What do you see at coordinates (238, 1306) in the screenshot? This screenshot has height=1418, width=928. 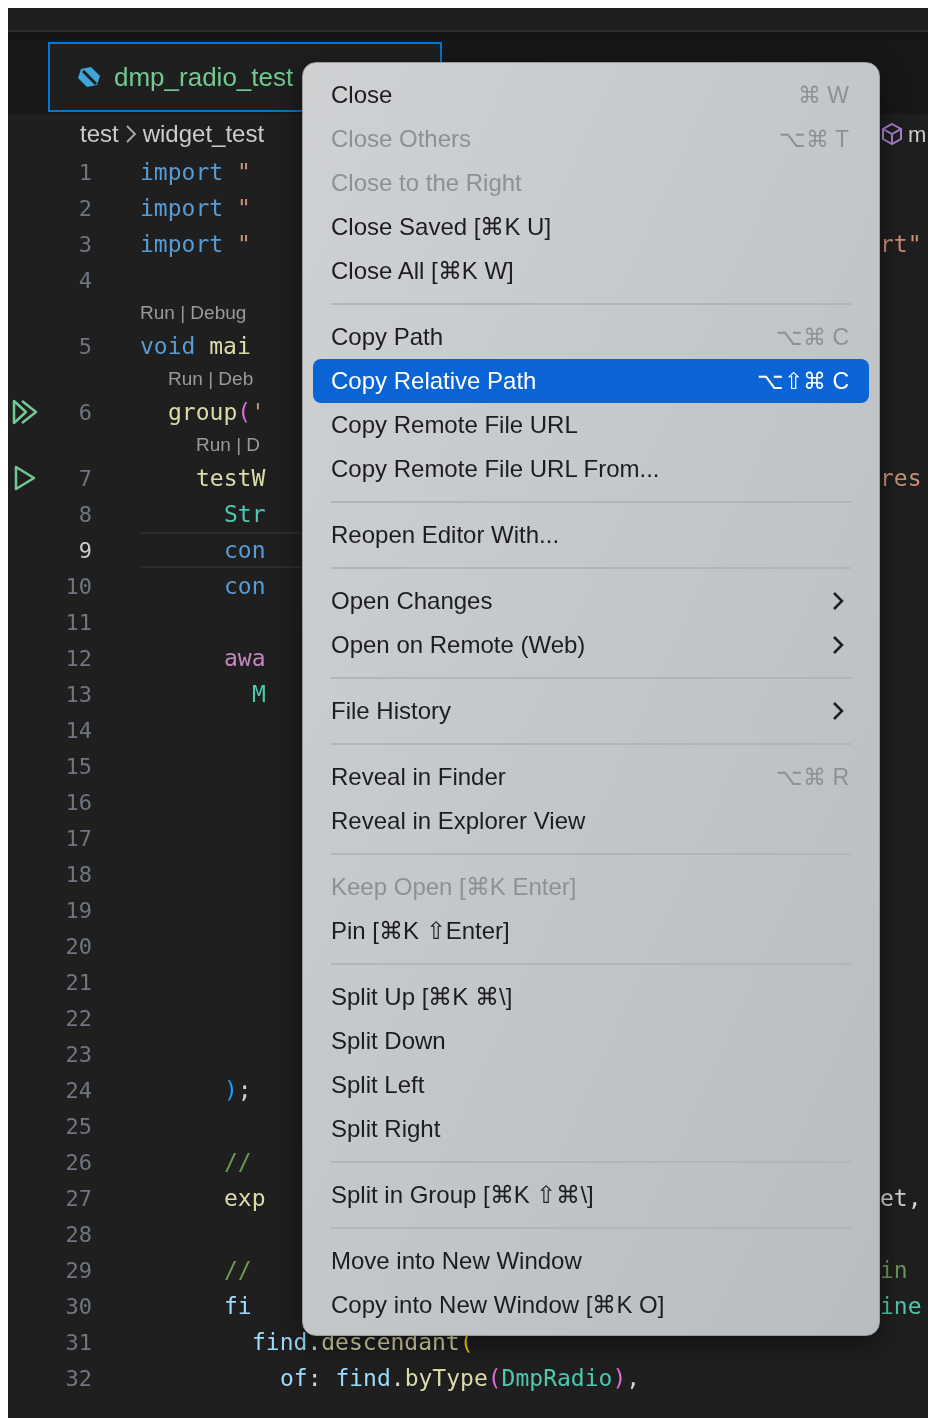 I see `code-line: fi` at bounding box center [238, 1306].